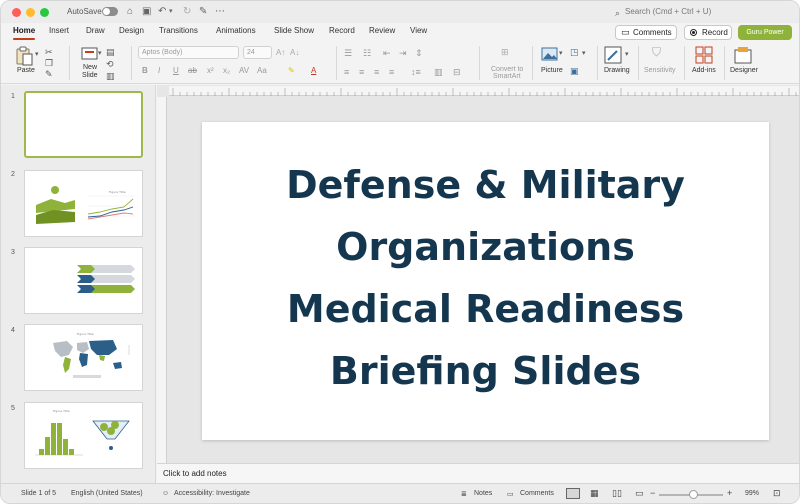 The image size is (800, 504). What do you see at coordinates (16, 12) in the screenshot?
I see `close-window-button` at bounding box center [16, 12].